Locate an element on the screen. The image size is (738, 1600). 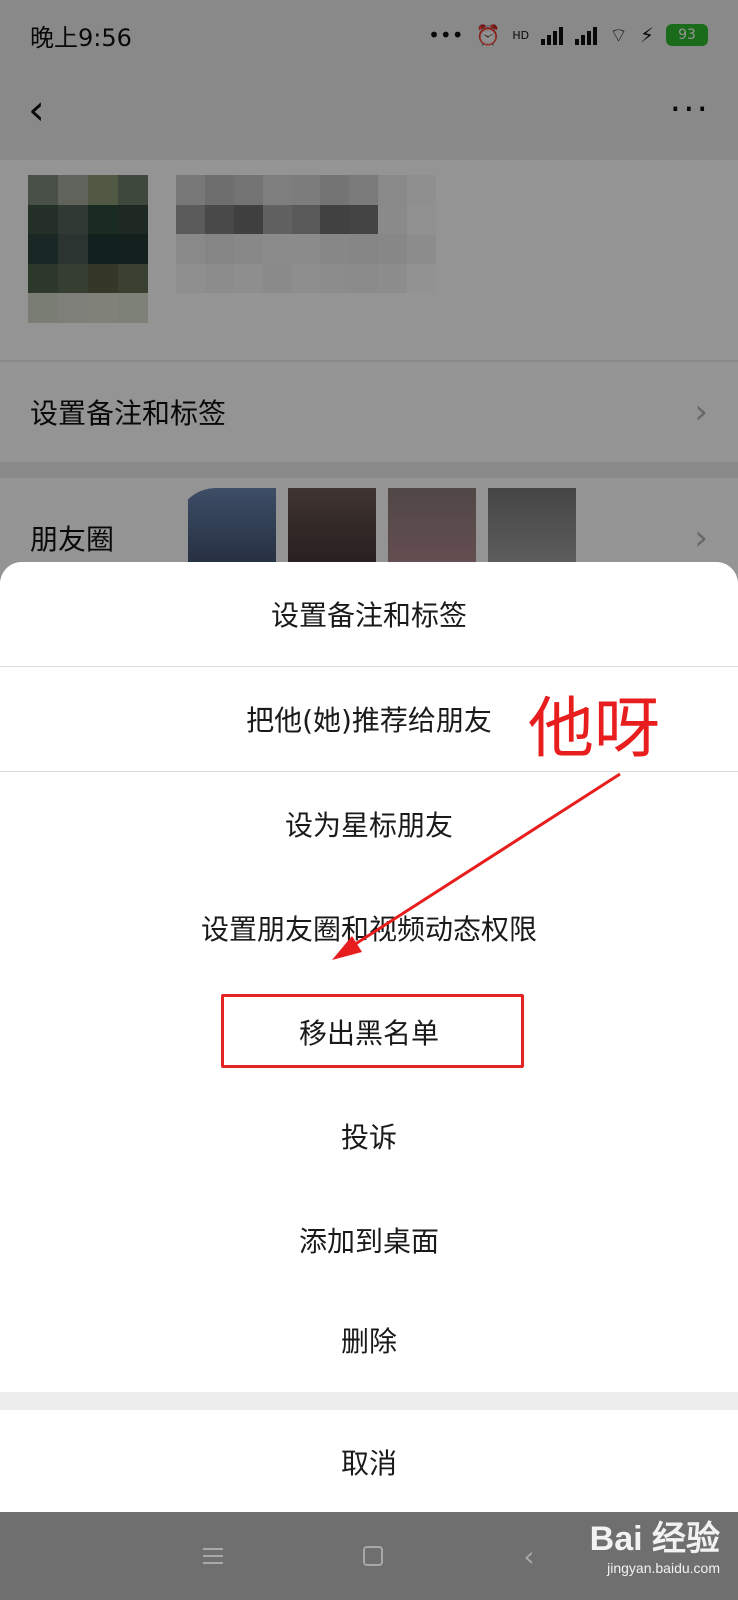
sheet-item-delete: 删除 is located at coordinates (369, 1340).